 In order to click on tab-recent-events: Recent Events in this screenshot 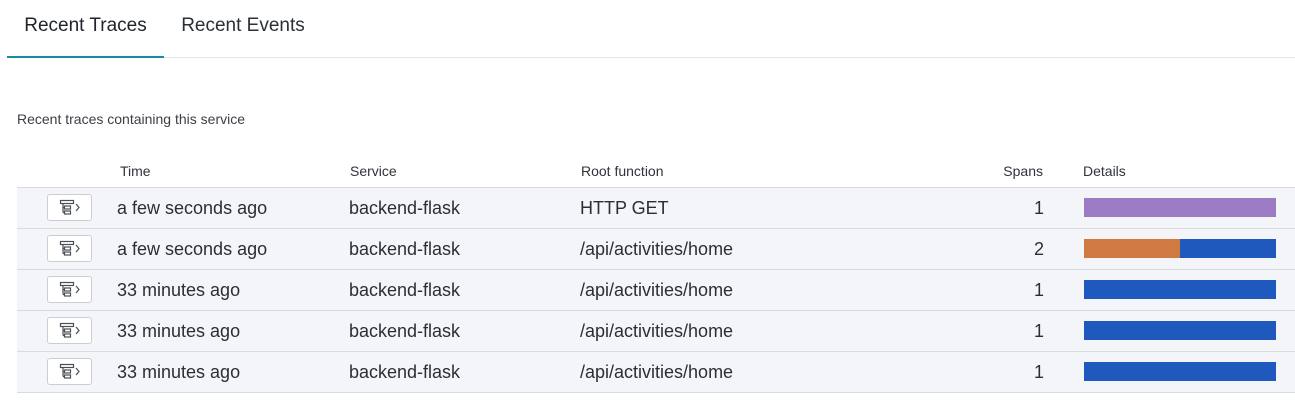, I will do `click(243, 29)`.